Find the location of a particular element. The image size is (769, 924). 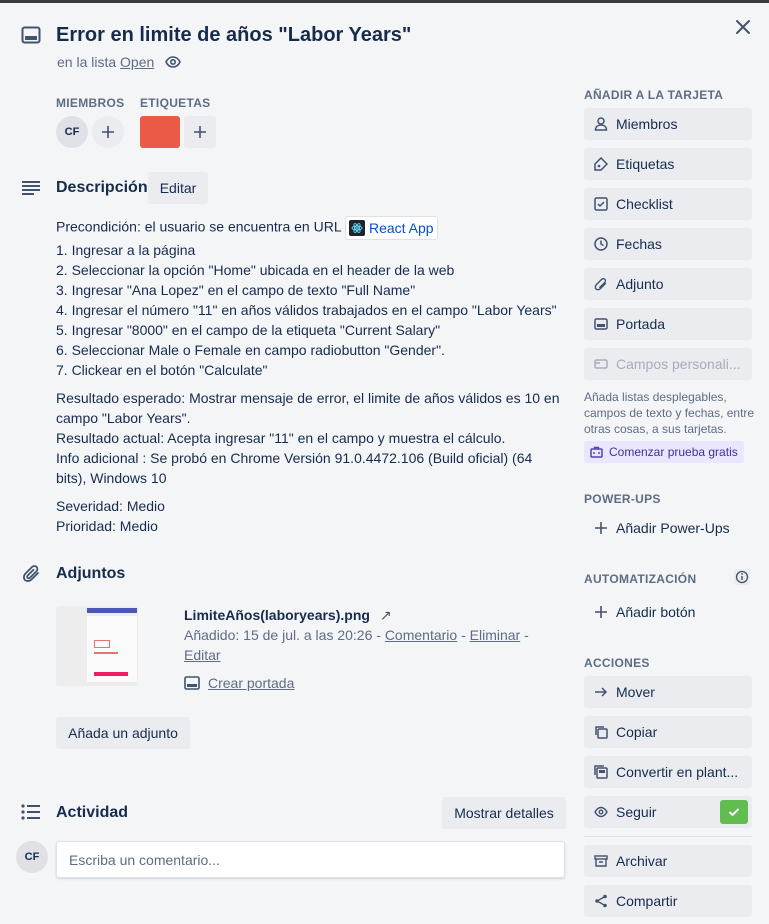

attachment-thumbnail is located at coordinates (97, 646).